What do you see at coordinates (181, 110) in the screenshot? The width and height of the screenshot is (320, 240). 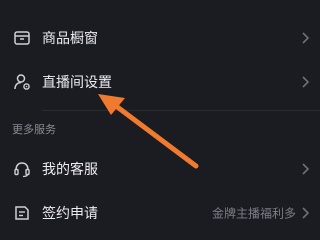 I see `divider` at bounding box center [181, 110].